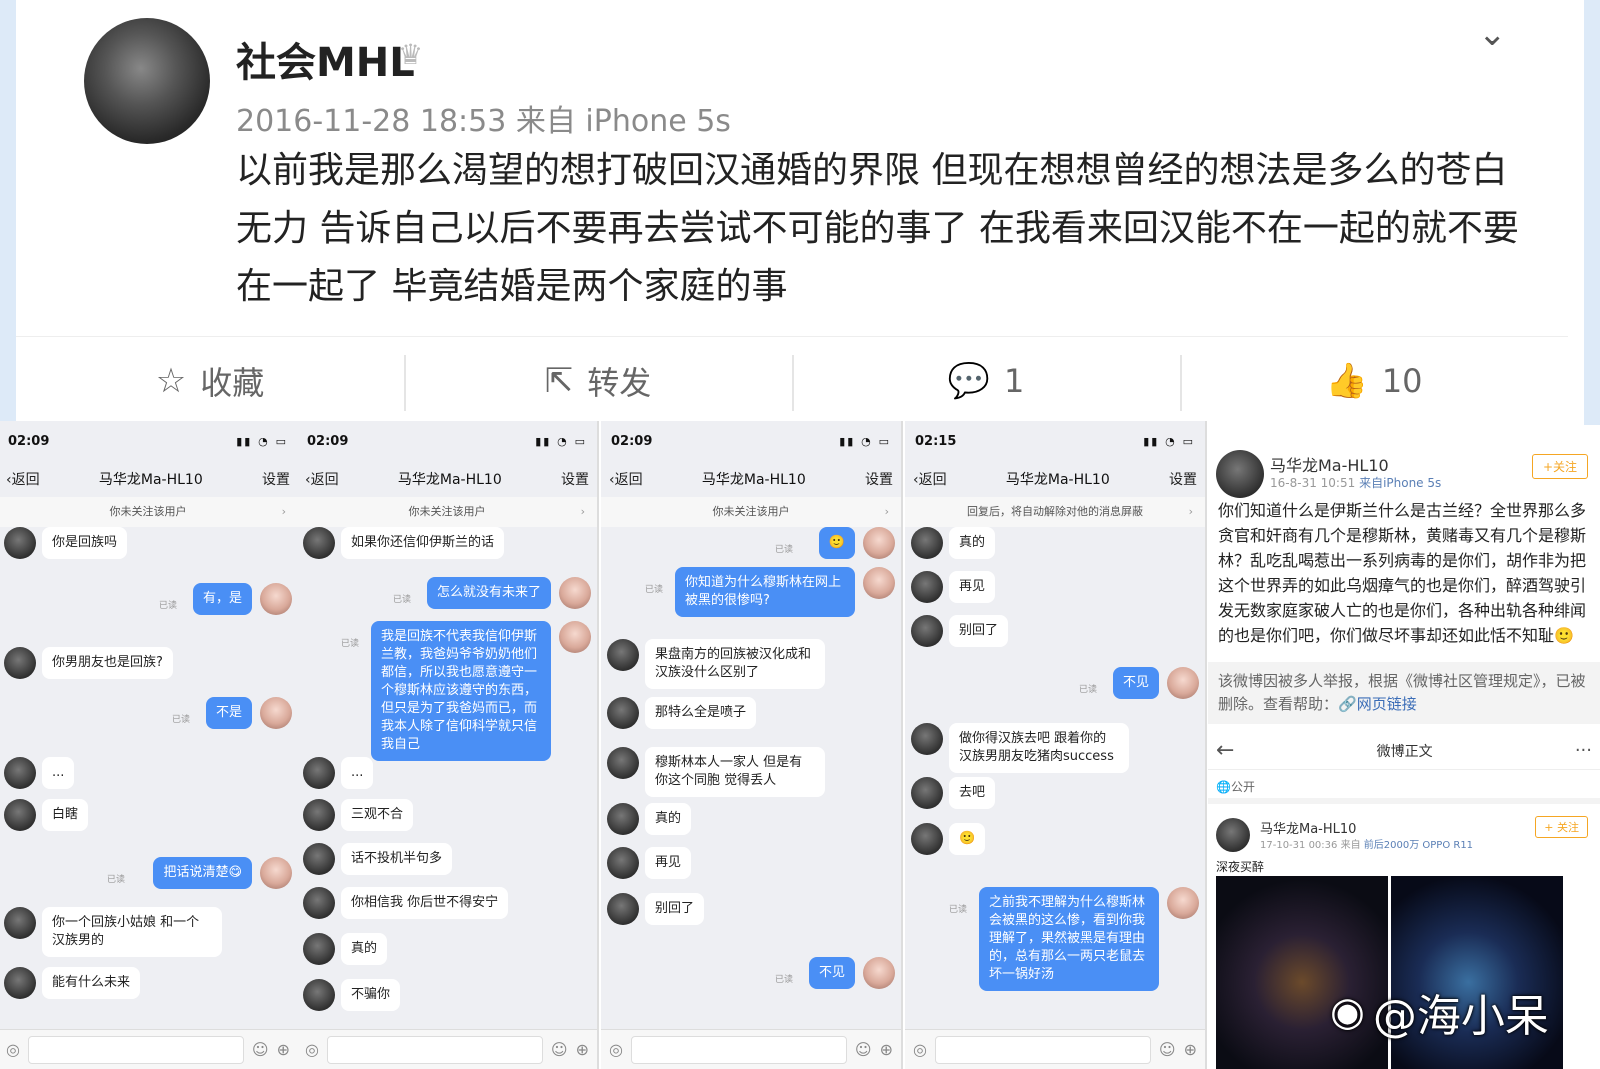 The height and width of the screenshot is (1069, 1600). Describe the element at coordinates (85, 543) in the screenshot. I see `message-bubble: 你是回族吗` at that location.